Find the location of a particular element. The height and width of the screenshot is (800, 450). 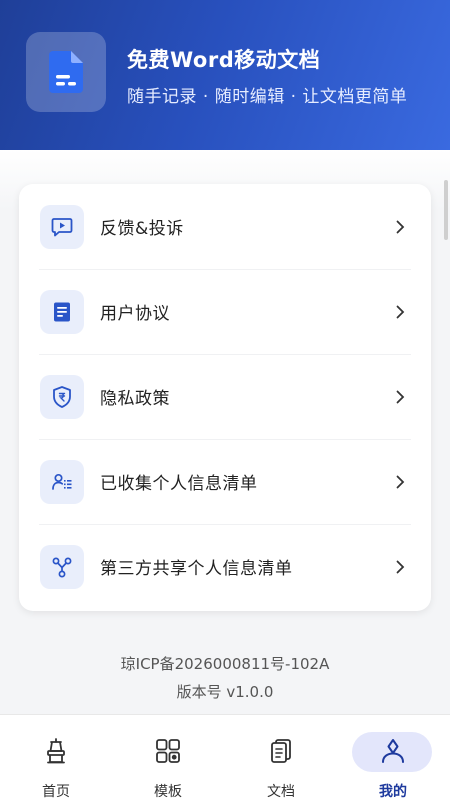

menu-item-third-party-sharing: 第三方共享个人信息清单 is located at coordinates (225, 566).